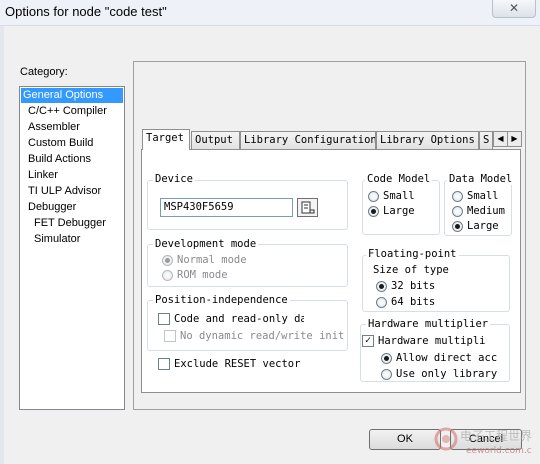  What do you see at coordinates (56, 239) in the screenshot?
I see `category-item-simulator: Simulator` at bounding box center [56, 239].